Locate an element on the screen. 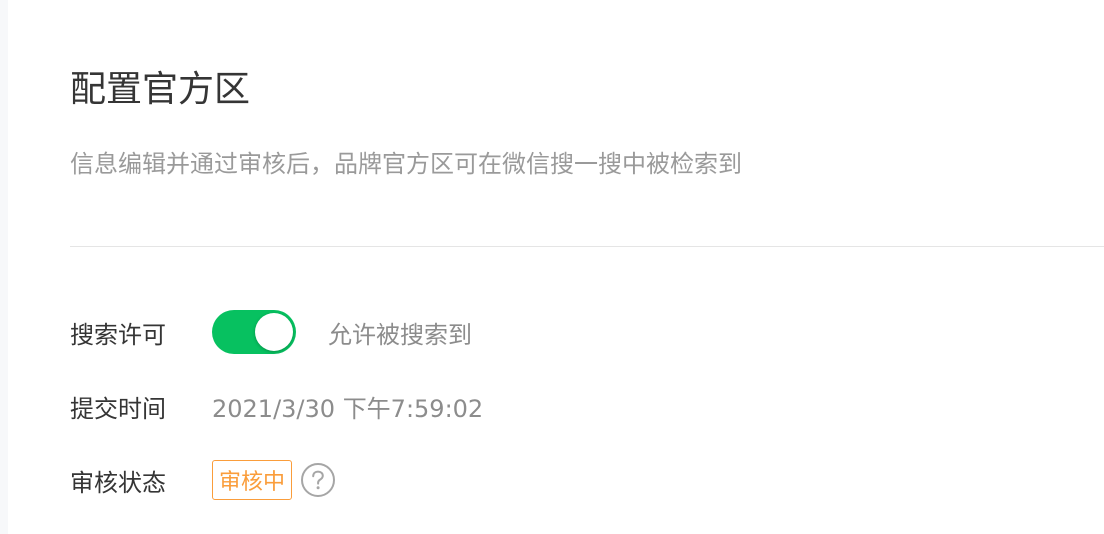  search-permission-label: 搜索许可 is located at coordinates (118, 334).